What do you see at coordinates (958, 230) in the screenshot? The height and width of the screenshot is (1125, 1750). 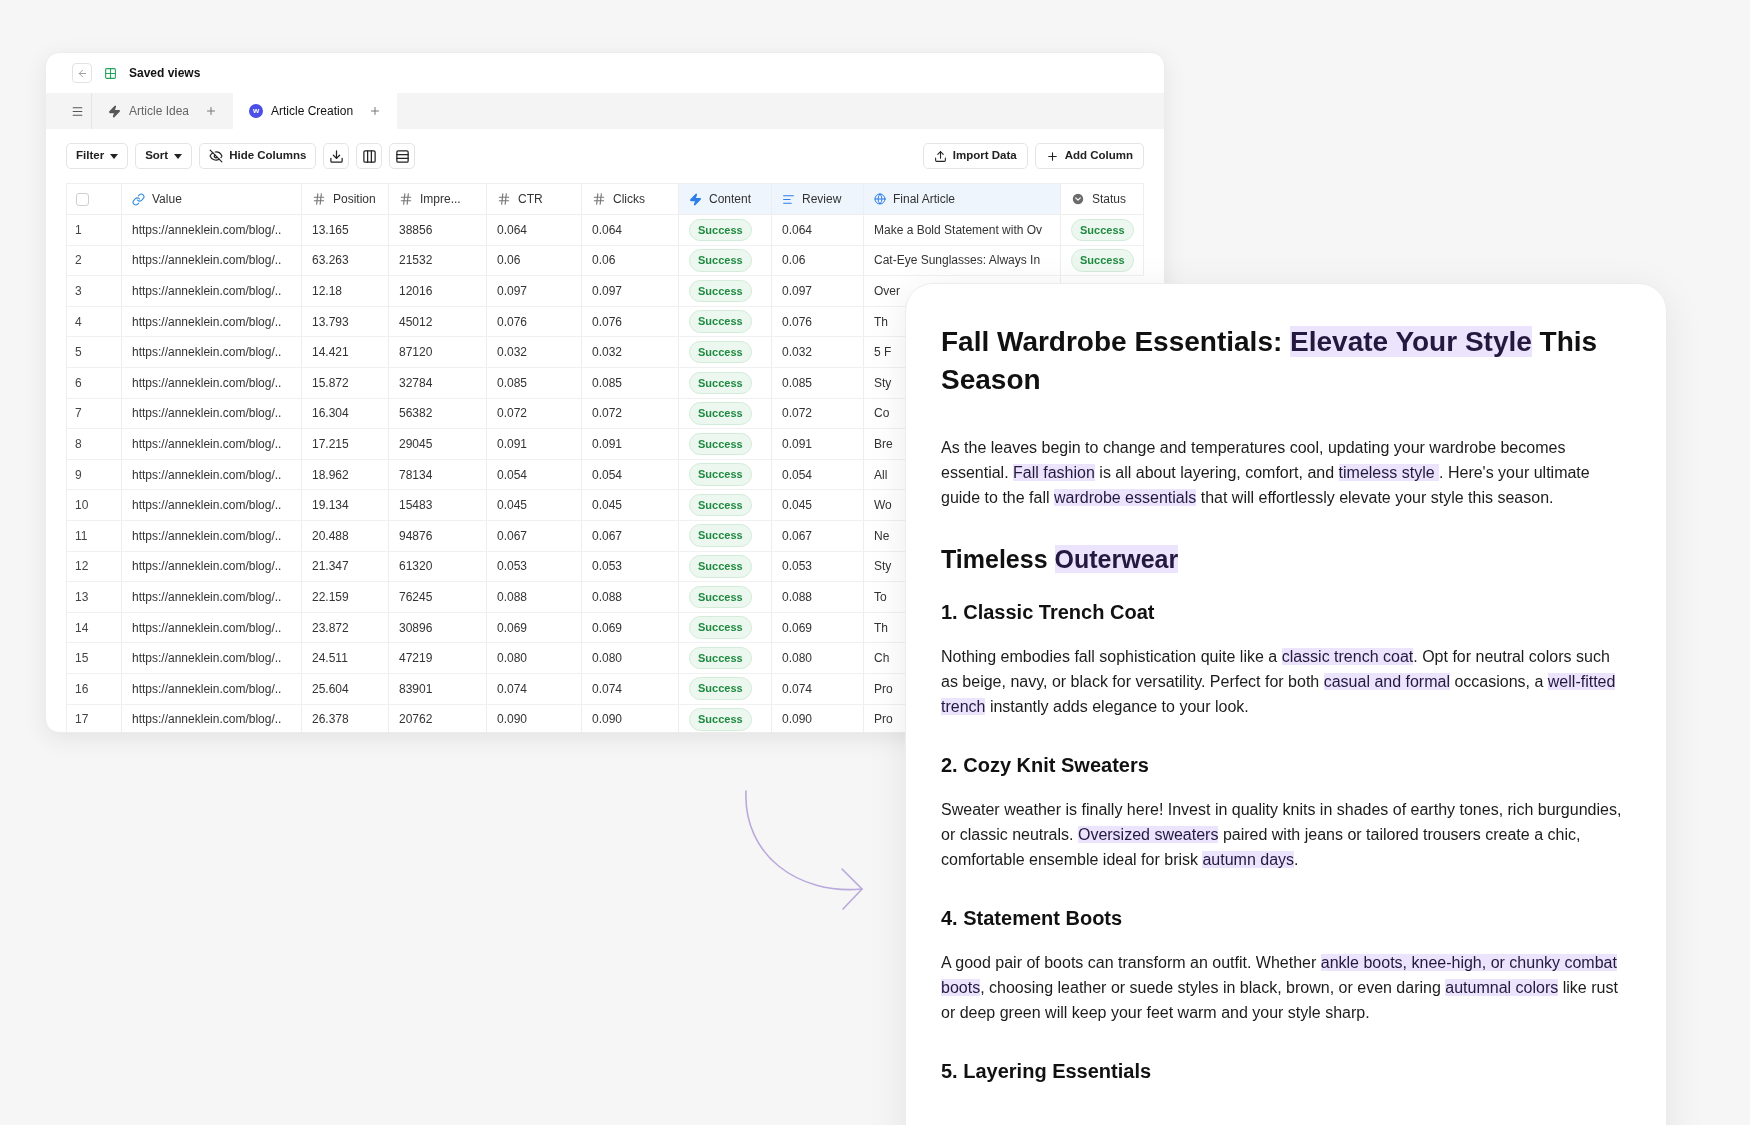 I see `table-cell-text: Make a Bold Statement with Ov` at bounding box center [958, 230].